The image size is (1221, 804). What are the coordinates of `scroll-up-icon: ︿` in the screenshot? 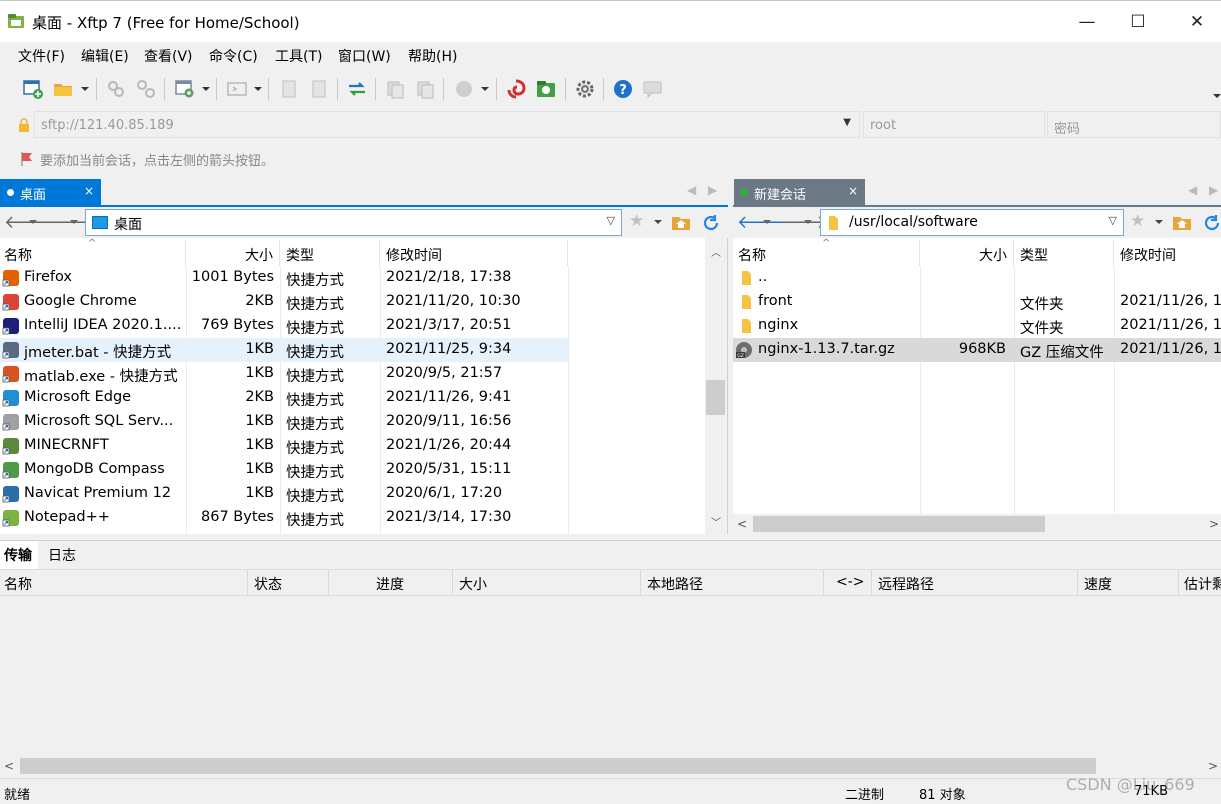 It's located at (716, 251).